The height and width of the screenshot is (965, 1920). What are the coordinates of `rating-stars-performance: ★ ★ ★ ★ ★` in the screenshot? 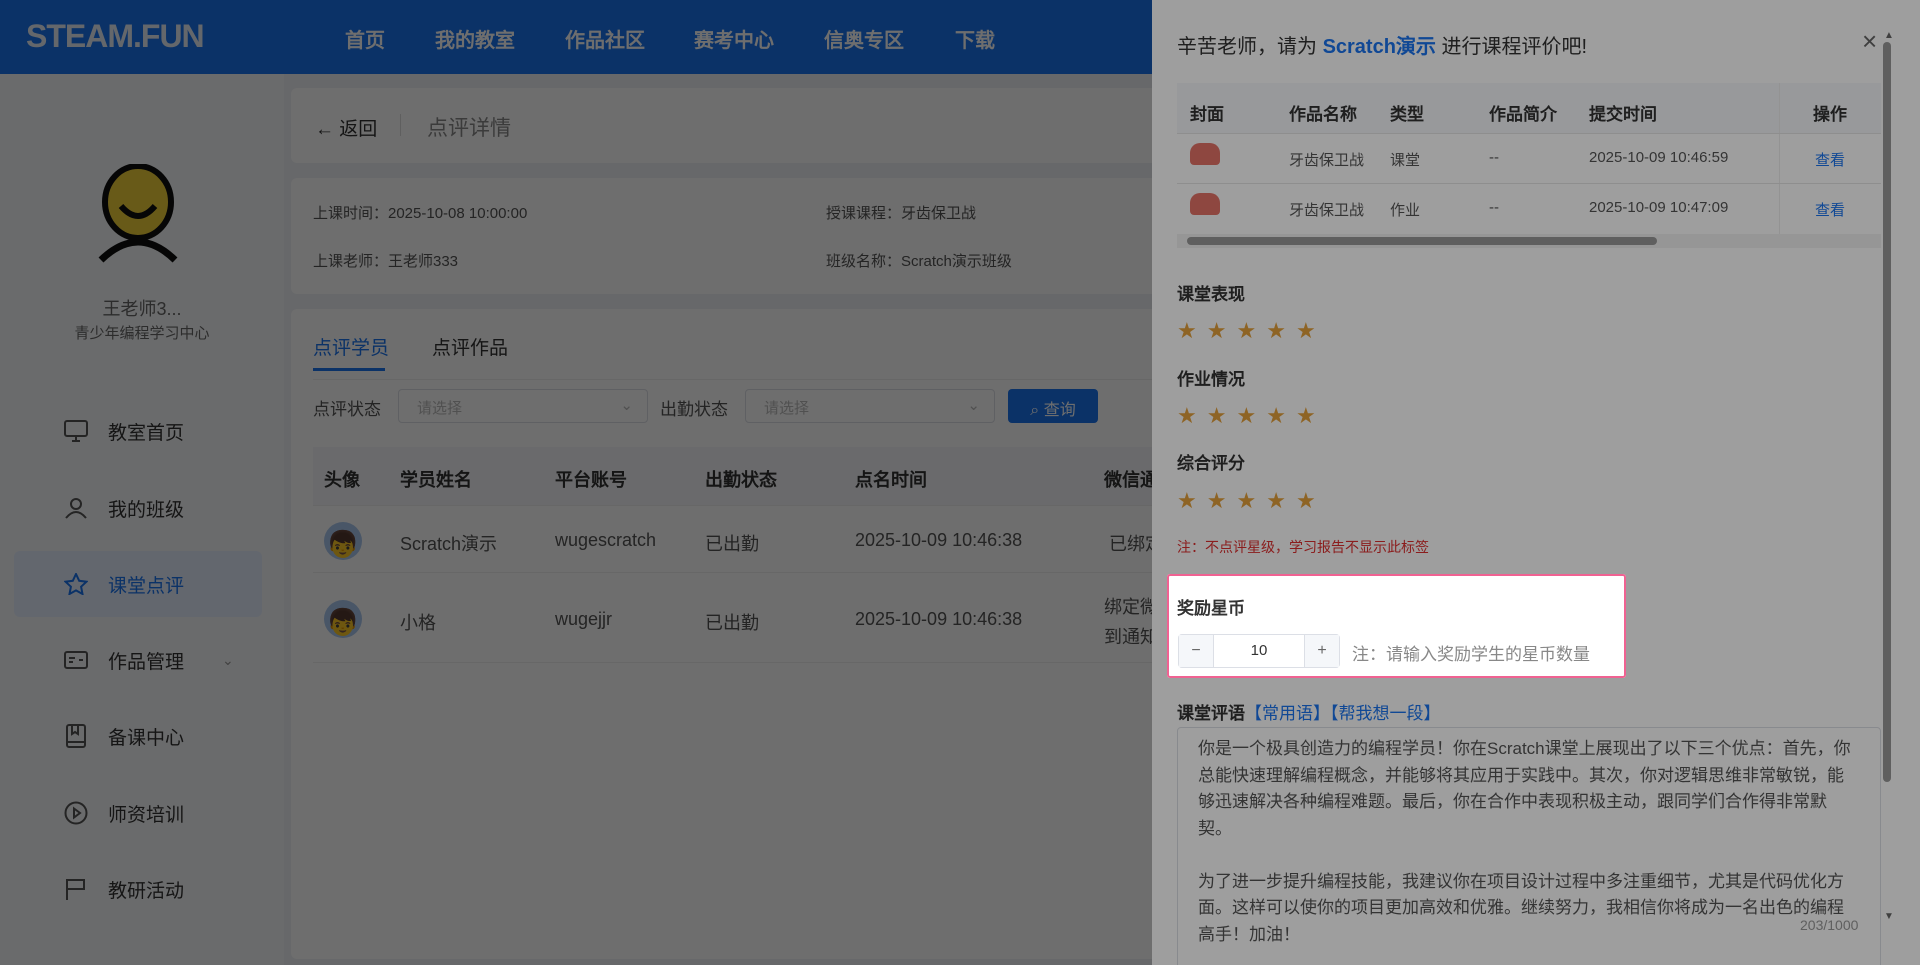 It's located at (1246, 331).